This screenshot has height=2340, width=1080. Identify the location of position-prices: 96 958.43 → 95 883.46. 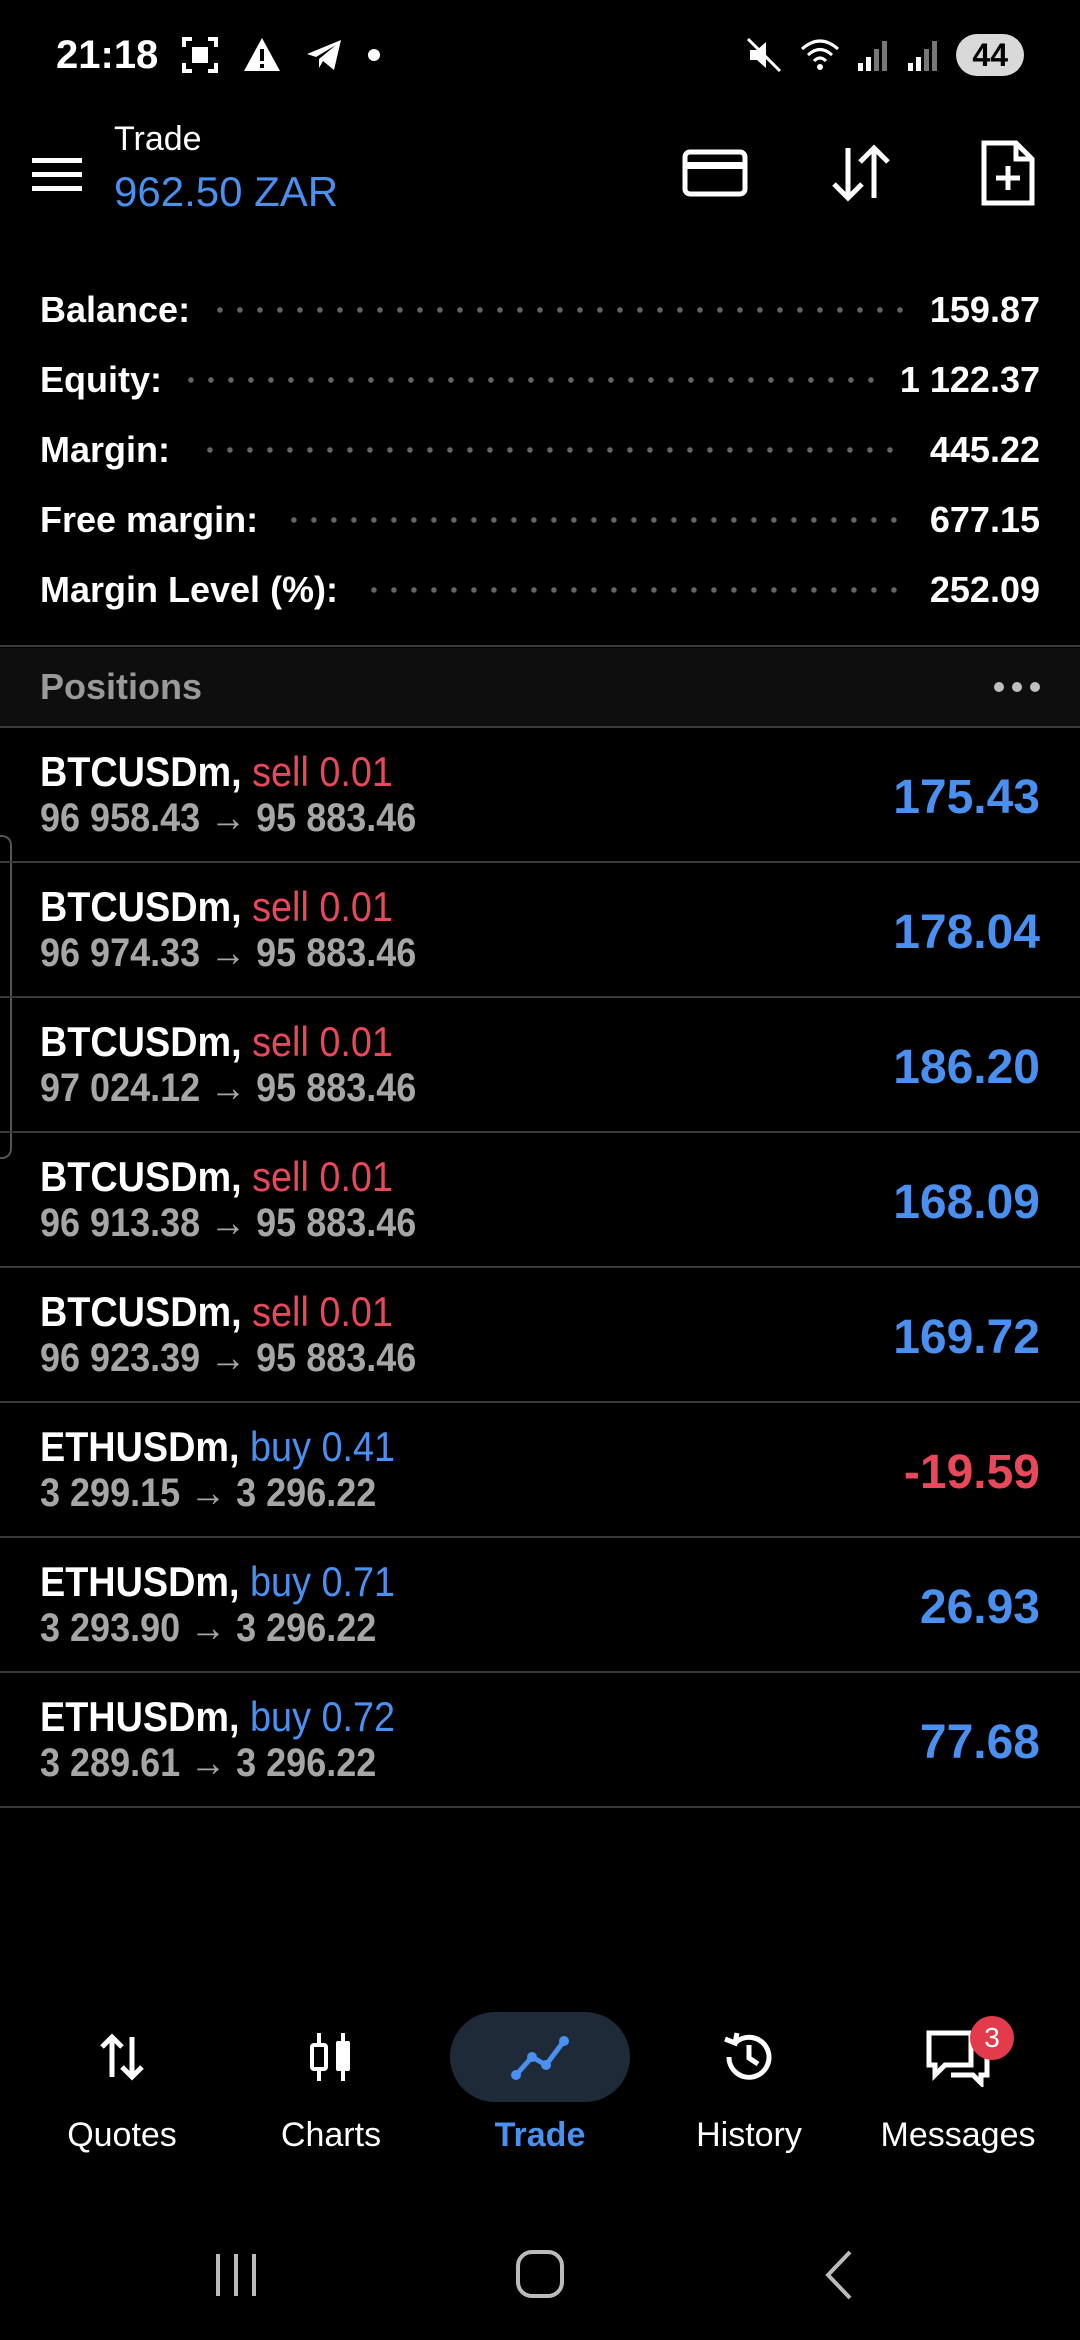
(228, 818).